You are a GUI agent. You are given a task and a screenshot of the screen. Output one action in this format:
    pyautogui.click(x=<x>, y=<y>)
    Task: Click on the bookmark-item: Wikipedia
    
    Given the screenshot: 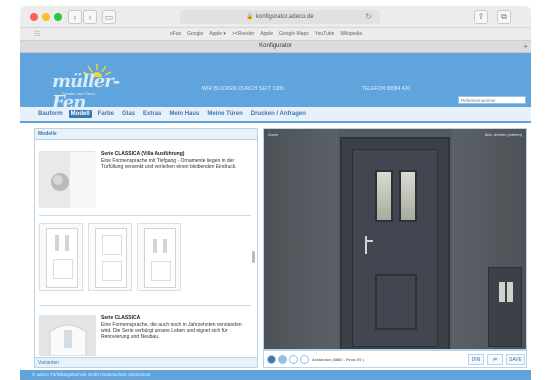 What is the action you would take?
    pyautogui.click(x=351, y=34)
    